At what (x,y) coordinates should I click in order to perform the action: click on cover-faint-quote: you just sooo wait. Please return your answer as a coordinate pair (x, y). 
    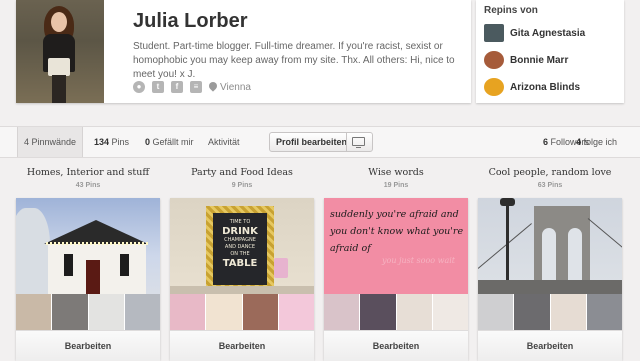
    Looking at the image, I should click on (419, 260).